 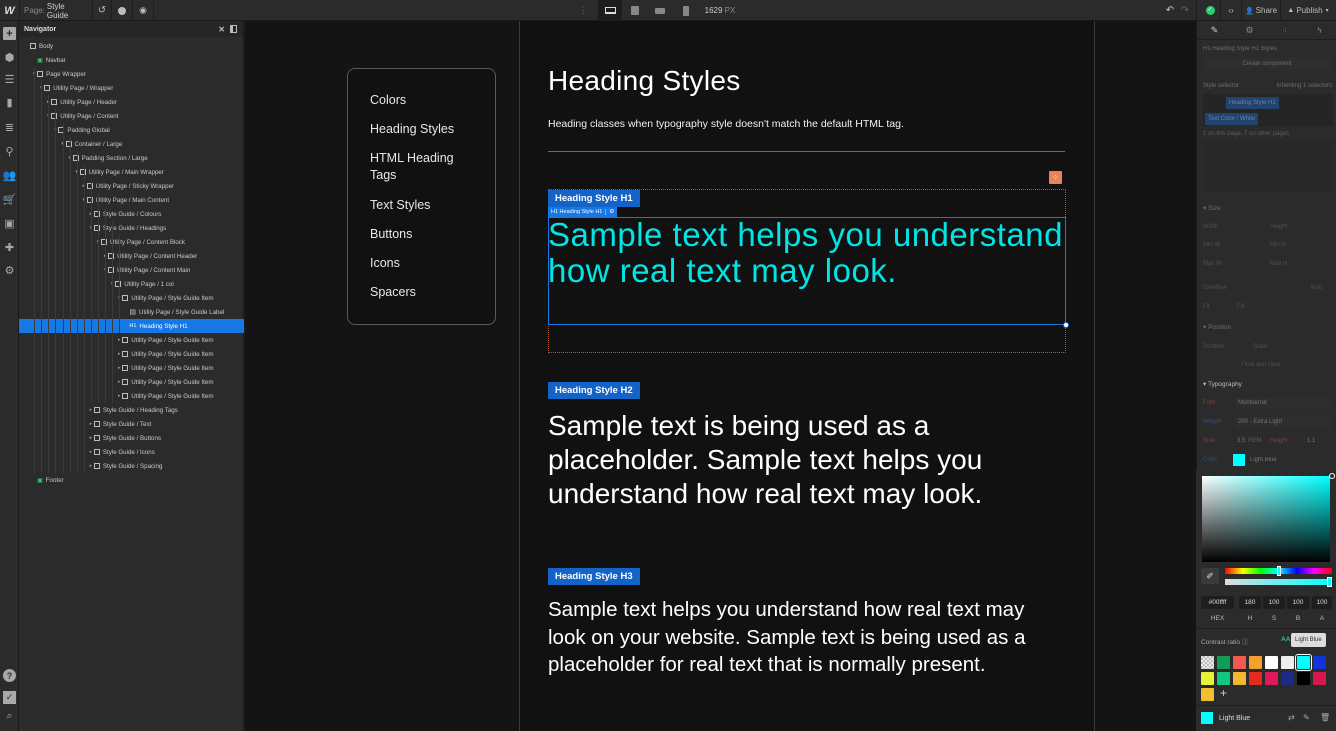 I want to click on add-icon: +, so click(x=9, y=33).